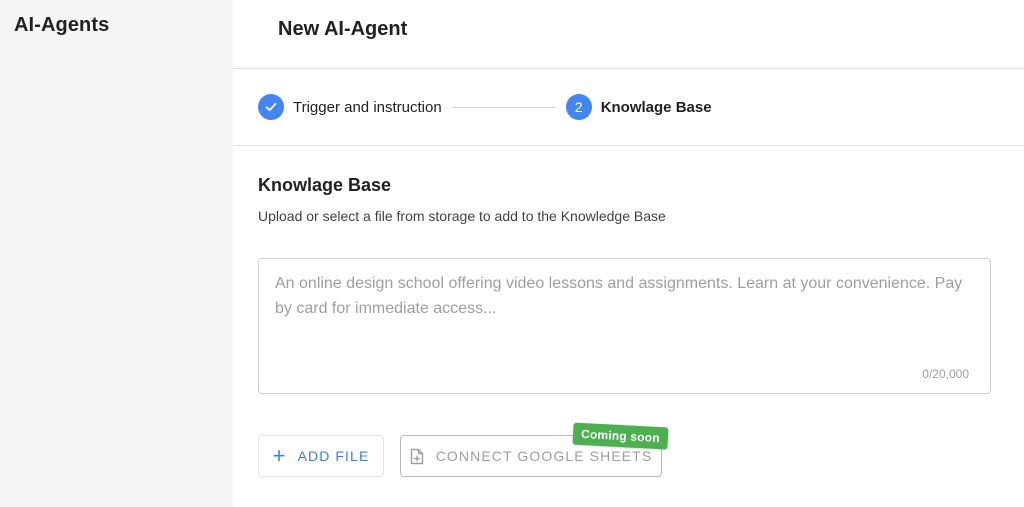  What do you see at coordinates (656, 107) in the screenshot?
I see `step-2-label: Knowlage Base` at bounding box center [656, 107].